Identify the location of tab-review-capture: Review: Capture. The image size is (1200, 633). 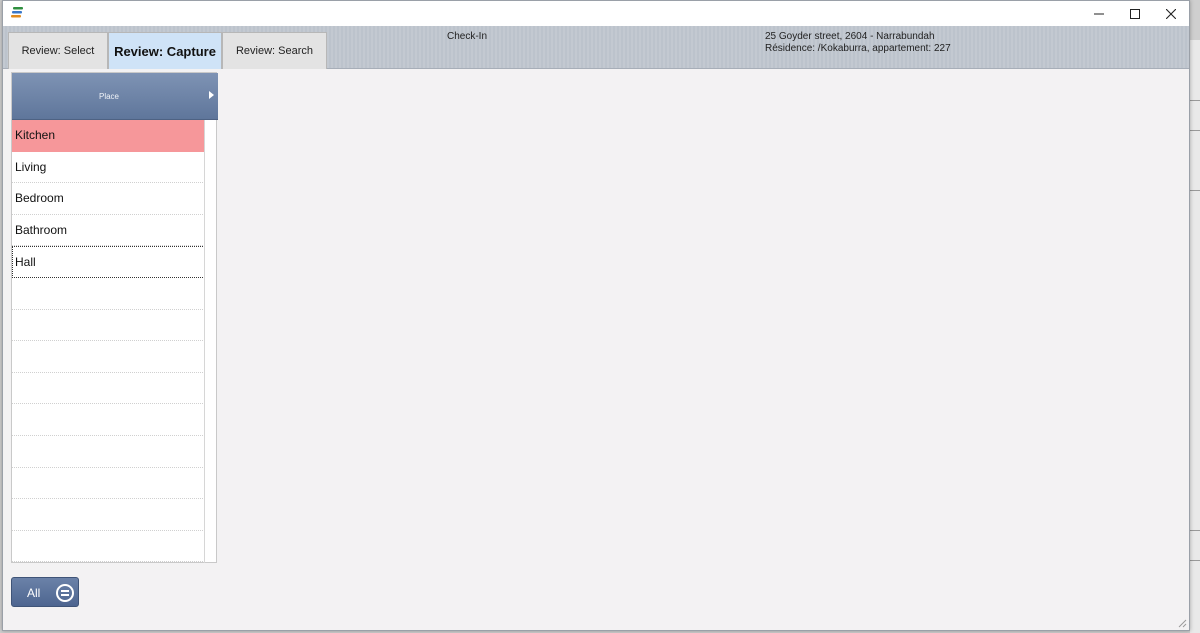
(165, 50).